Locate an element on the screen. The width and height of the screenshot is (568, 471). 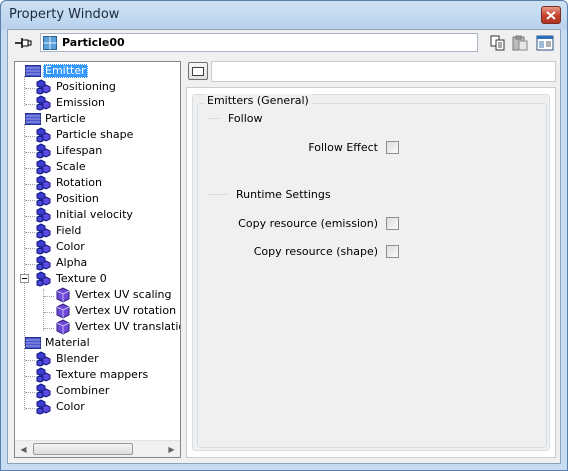
copy-shape-checkbox is located at coordinates (392, 251).